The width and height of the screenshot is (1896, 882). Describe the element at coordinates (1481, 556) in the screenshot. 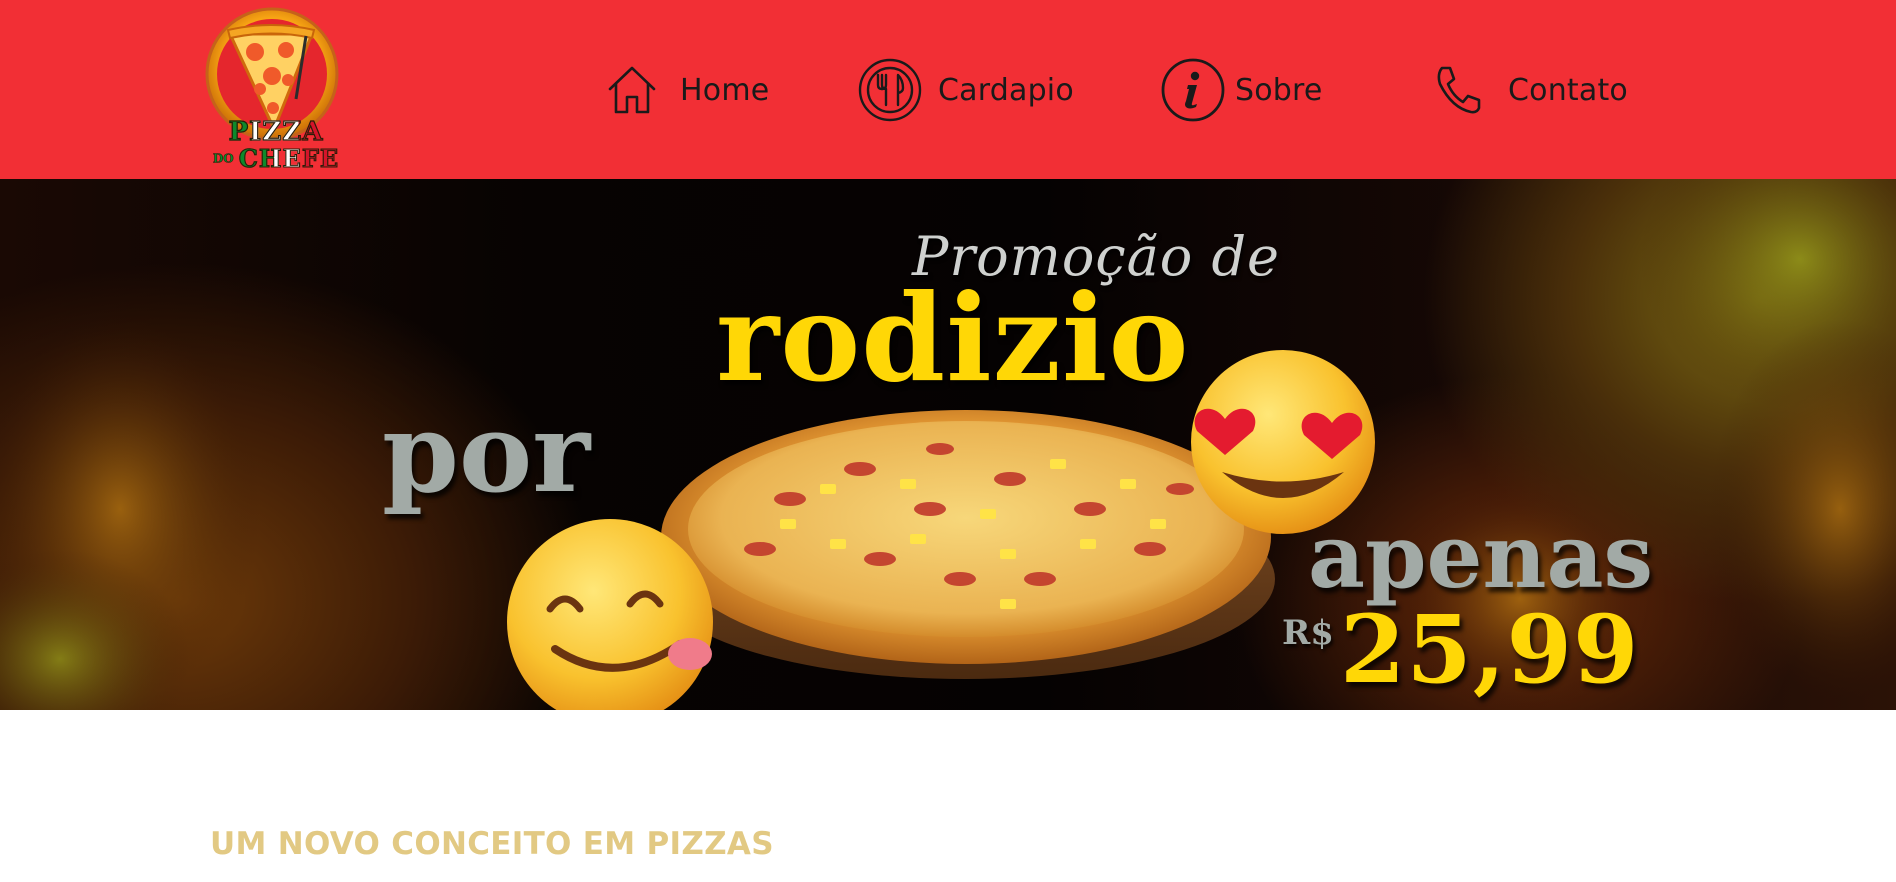

I see `banner-apenas-text: apenas` at that location.